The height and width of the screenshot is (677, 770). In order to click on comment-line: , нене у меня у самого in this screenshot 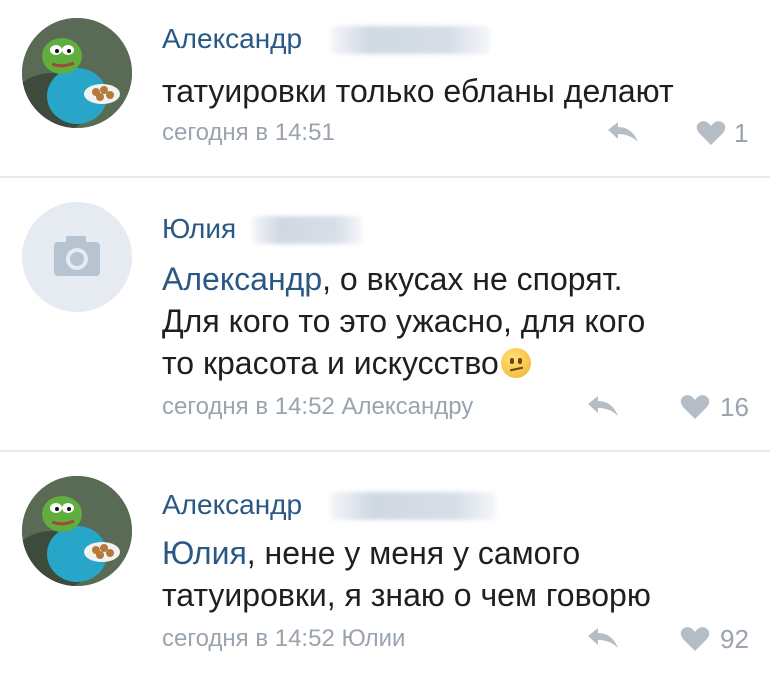, I will do `click(413, 553)`.